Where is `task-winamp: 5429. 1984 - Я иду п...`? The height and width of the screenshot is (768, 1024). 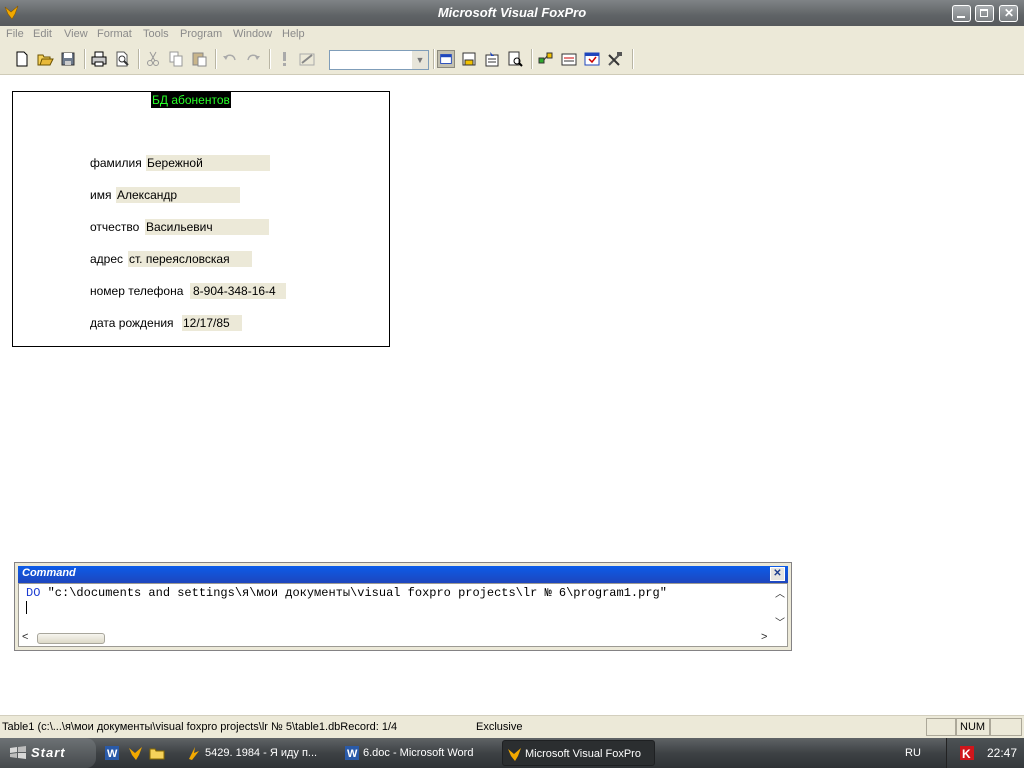
task-winamp: 5429. 1984 - Я иду п... is located at coordinates (258, 753).